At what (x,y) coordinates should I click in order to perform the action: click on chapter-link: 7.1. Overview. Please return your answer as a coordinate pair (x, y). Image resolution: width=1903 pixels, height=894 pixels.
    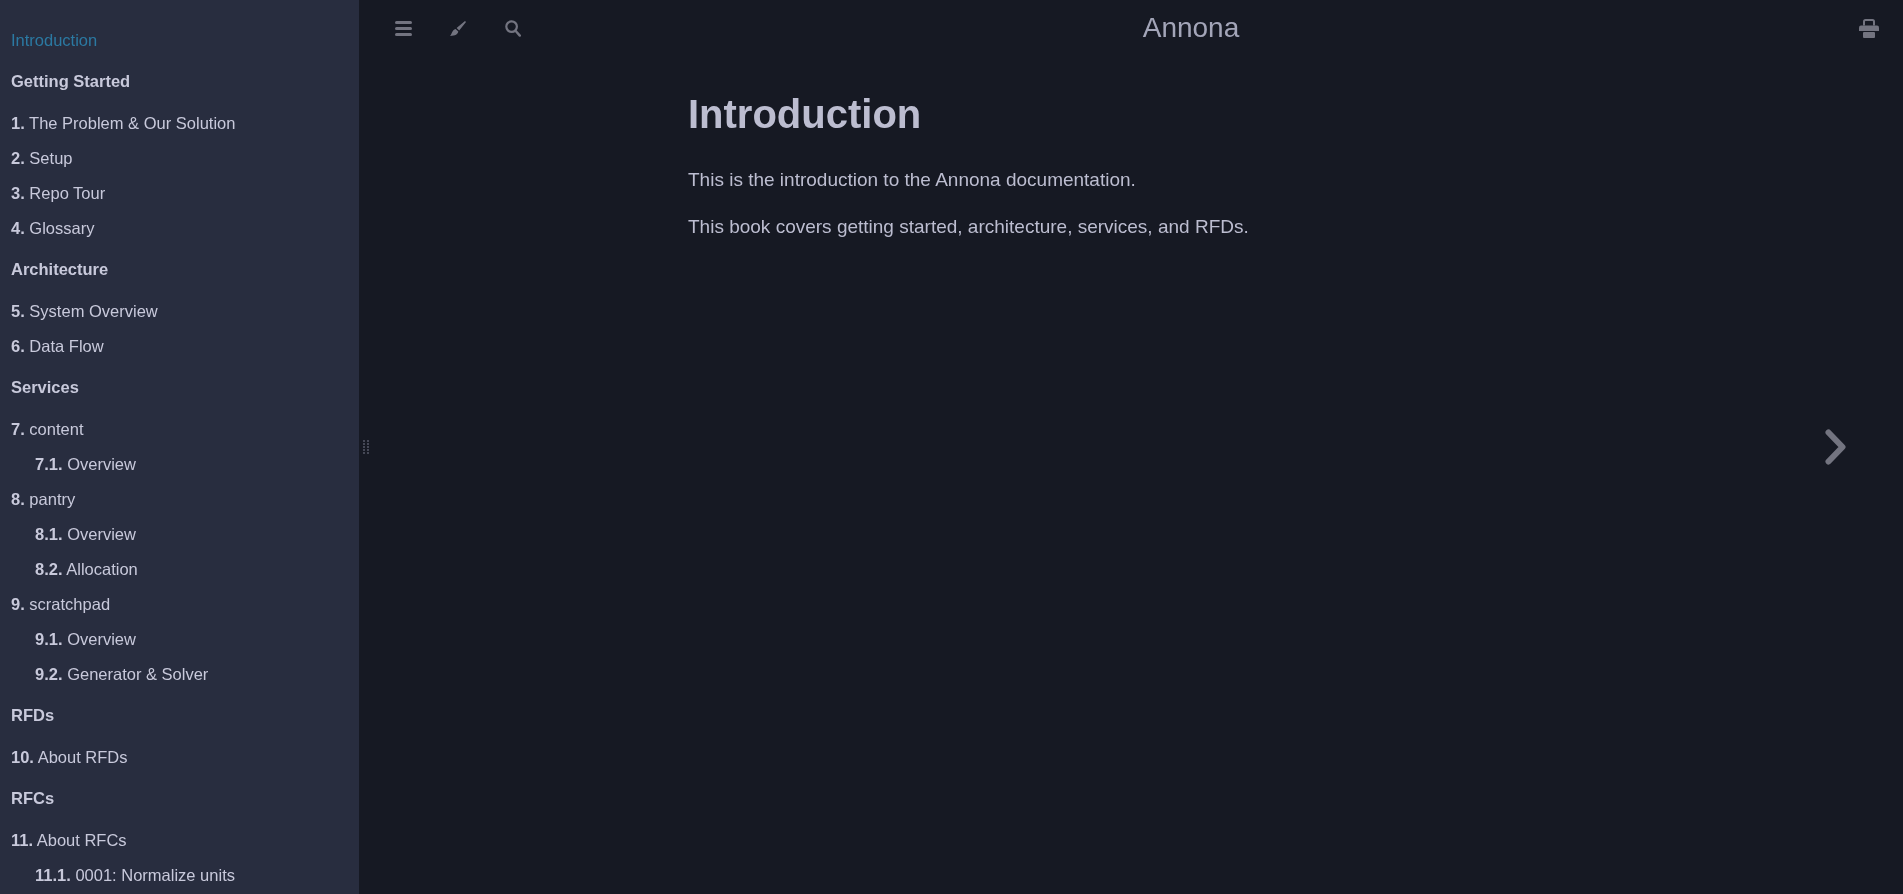
    Looking at the image, I should click on (85, 464).